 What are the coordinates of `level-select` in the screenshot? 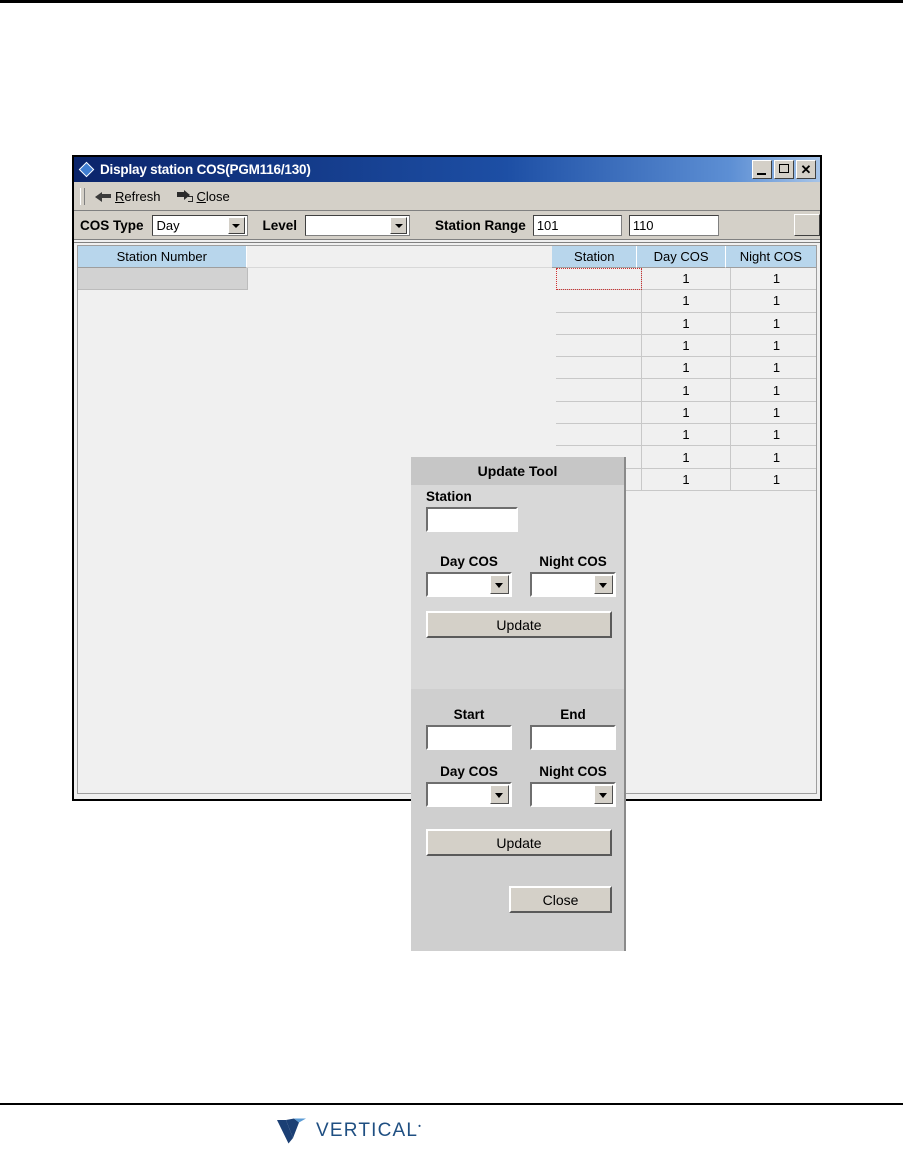 It's located at (358, 225).